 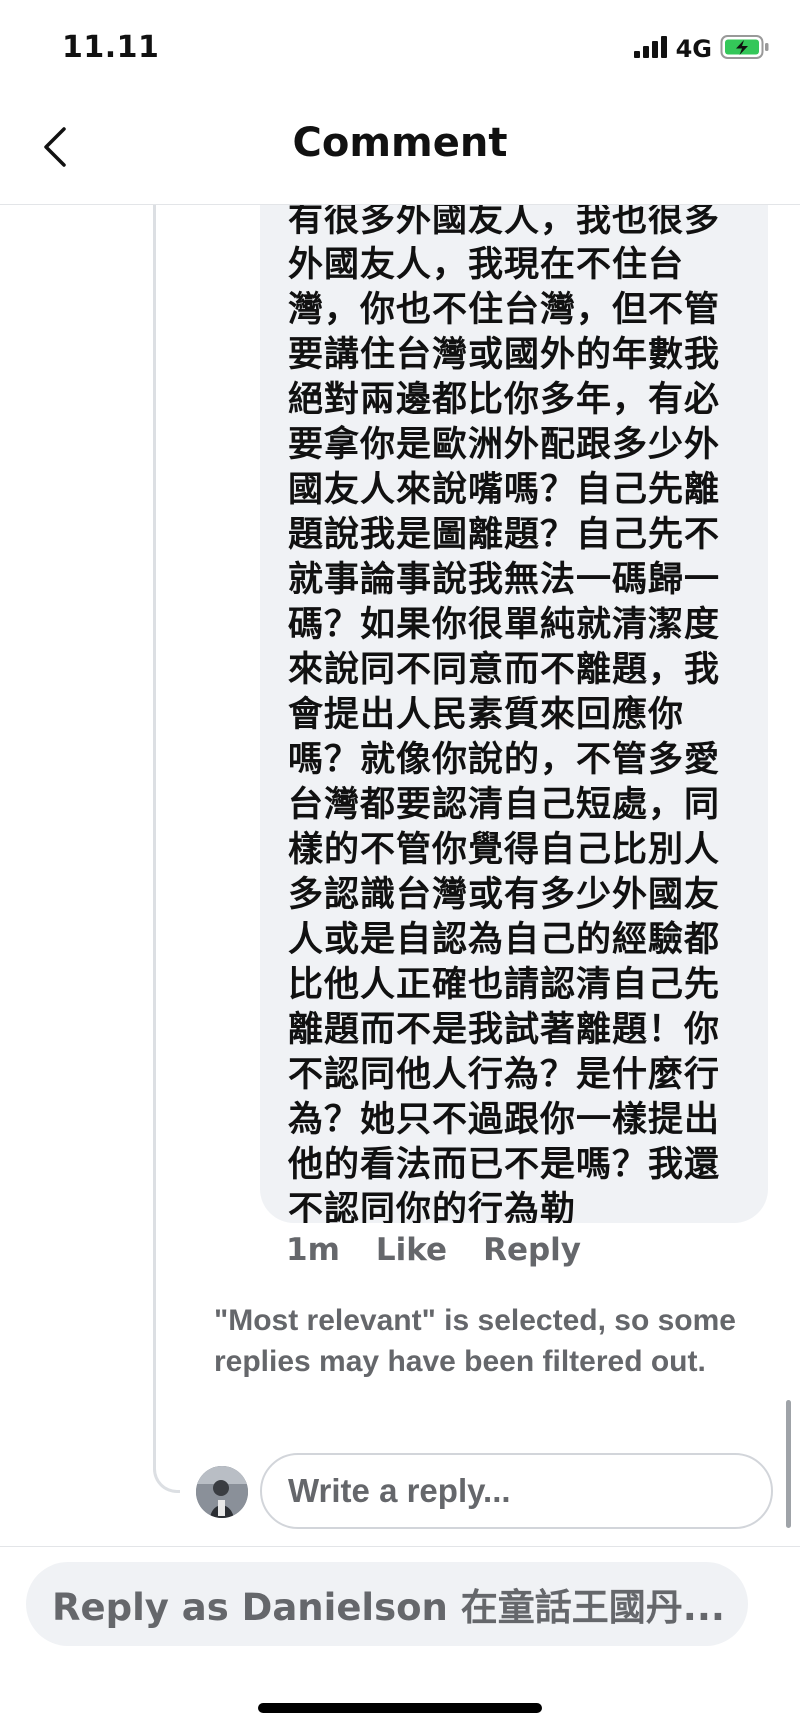 I want to click on thread-line, so click(x=166, y=849).